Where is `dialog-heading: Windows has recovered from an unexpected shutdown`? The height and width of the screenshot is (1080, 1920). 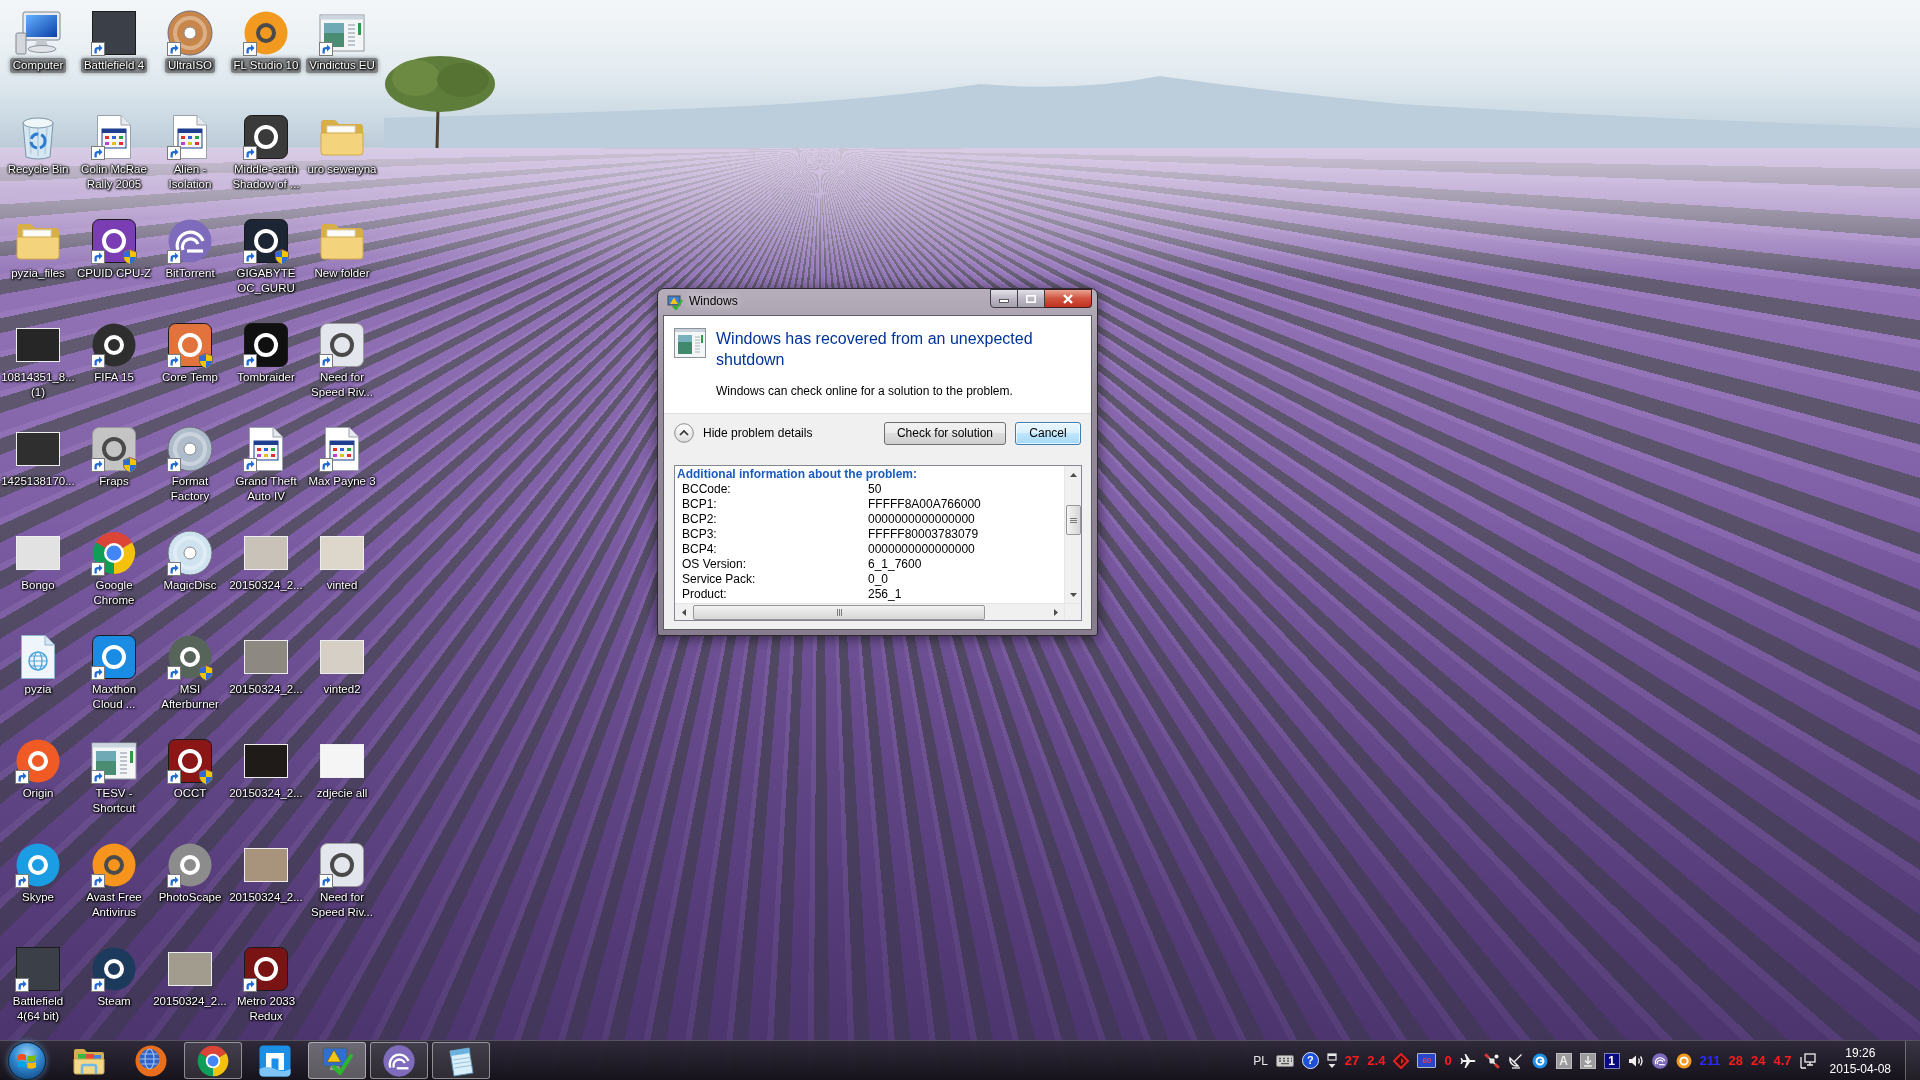 dialog-heading: Windows has recovered from an unexpected shutdown is located at coordinates (875, 349).